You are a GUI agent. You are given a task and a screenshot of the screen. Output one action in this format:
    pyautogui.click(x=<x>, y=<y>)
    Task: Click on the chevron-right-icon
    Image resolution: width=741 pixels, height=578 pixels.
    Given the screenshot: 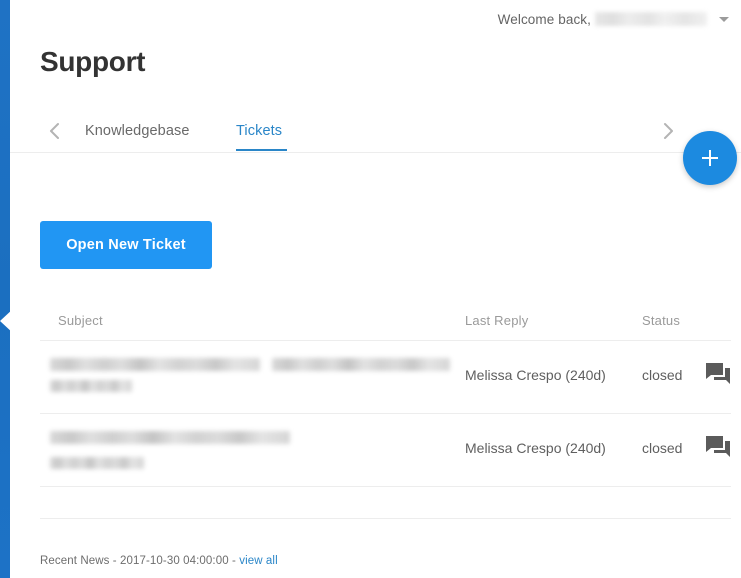 What is the action you would take?
    pyautogui.click(x=668, y=131)
    